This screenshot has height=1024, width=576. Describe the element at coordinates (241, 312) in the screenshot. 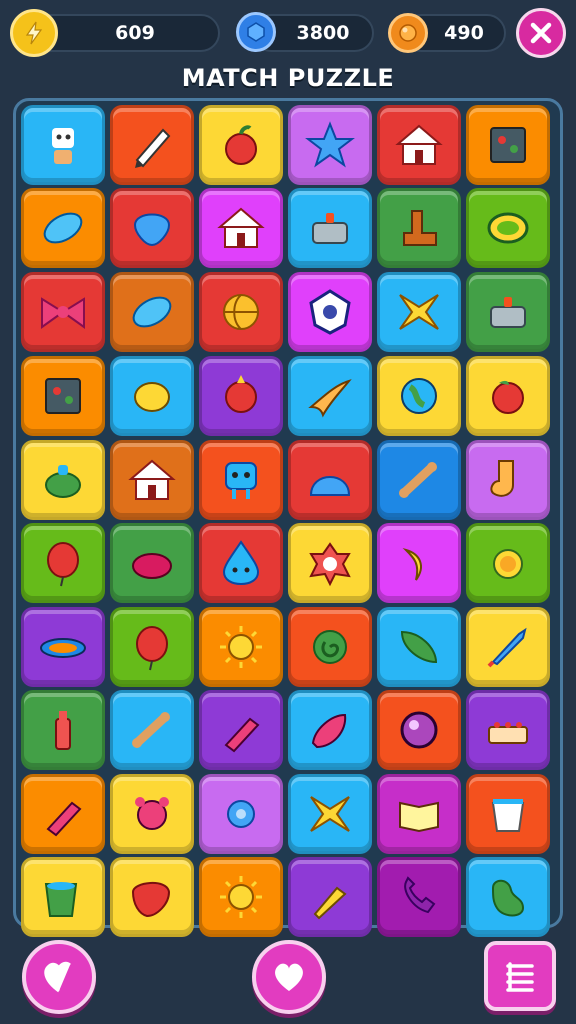

I see `tile-r3-c3` at that location.